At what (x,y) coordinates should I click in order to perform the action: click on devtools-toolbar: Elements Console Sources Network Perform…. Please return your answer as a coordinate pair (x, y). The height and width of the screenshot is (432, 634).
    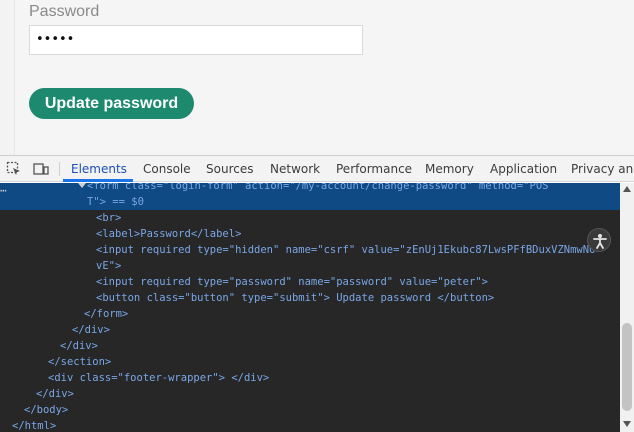
    Looking at the image, I should click on (317, 169).